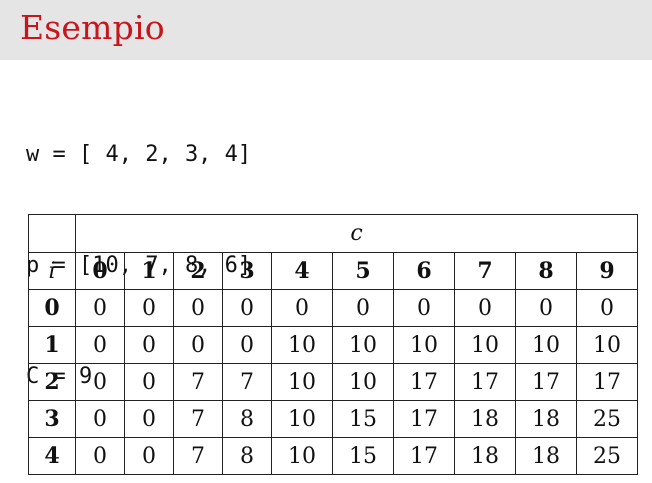  Describe the element at coordinates (52, 382) in the screenshot. I see `item-index-cell: 2` at that location.